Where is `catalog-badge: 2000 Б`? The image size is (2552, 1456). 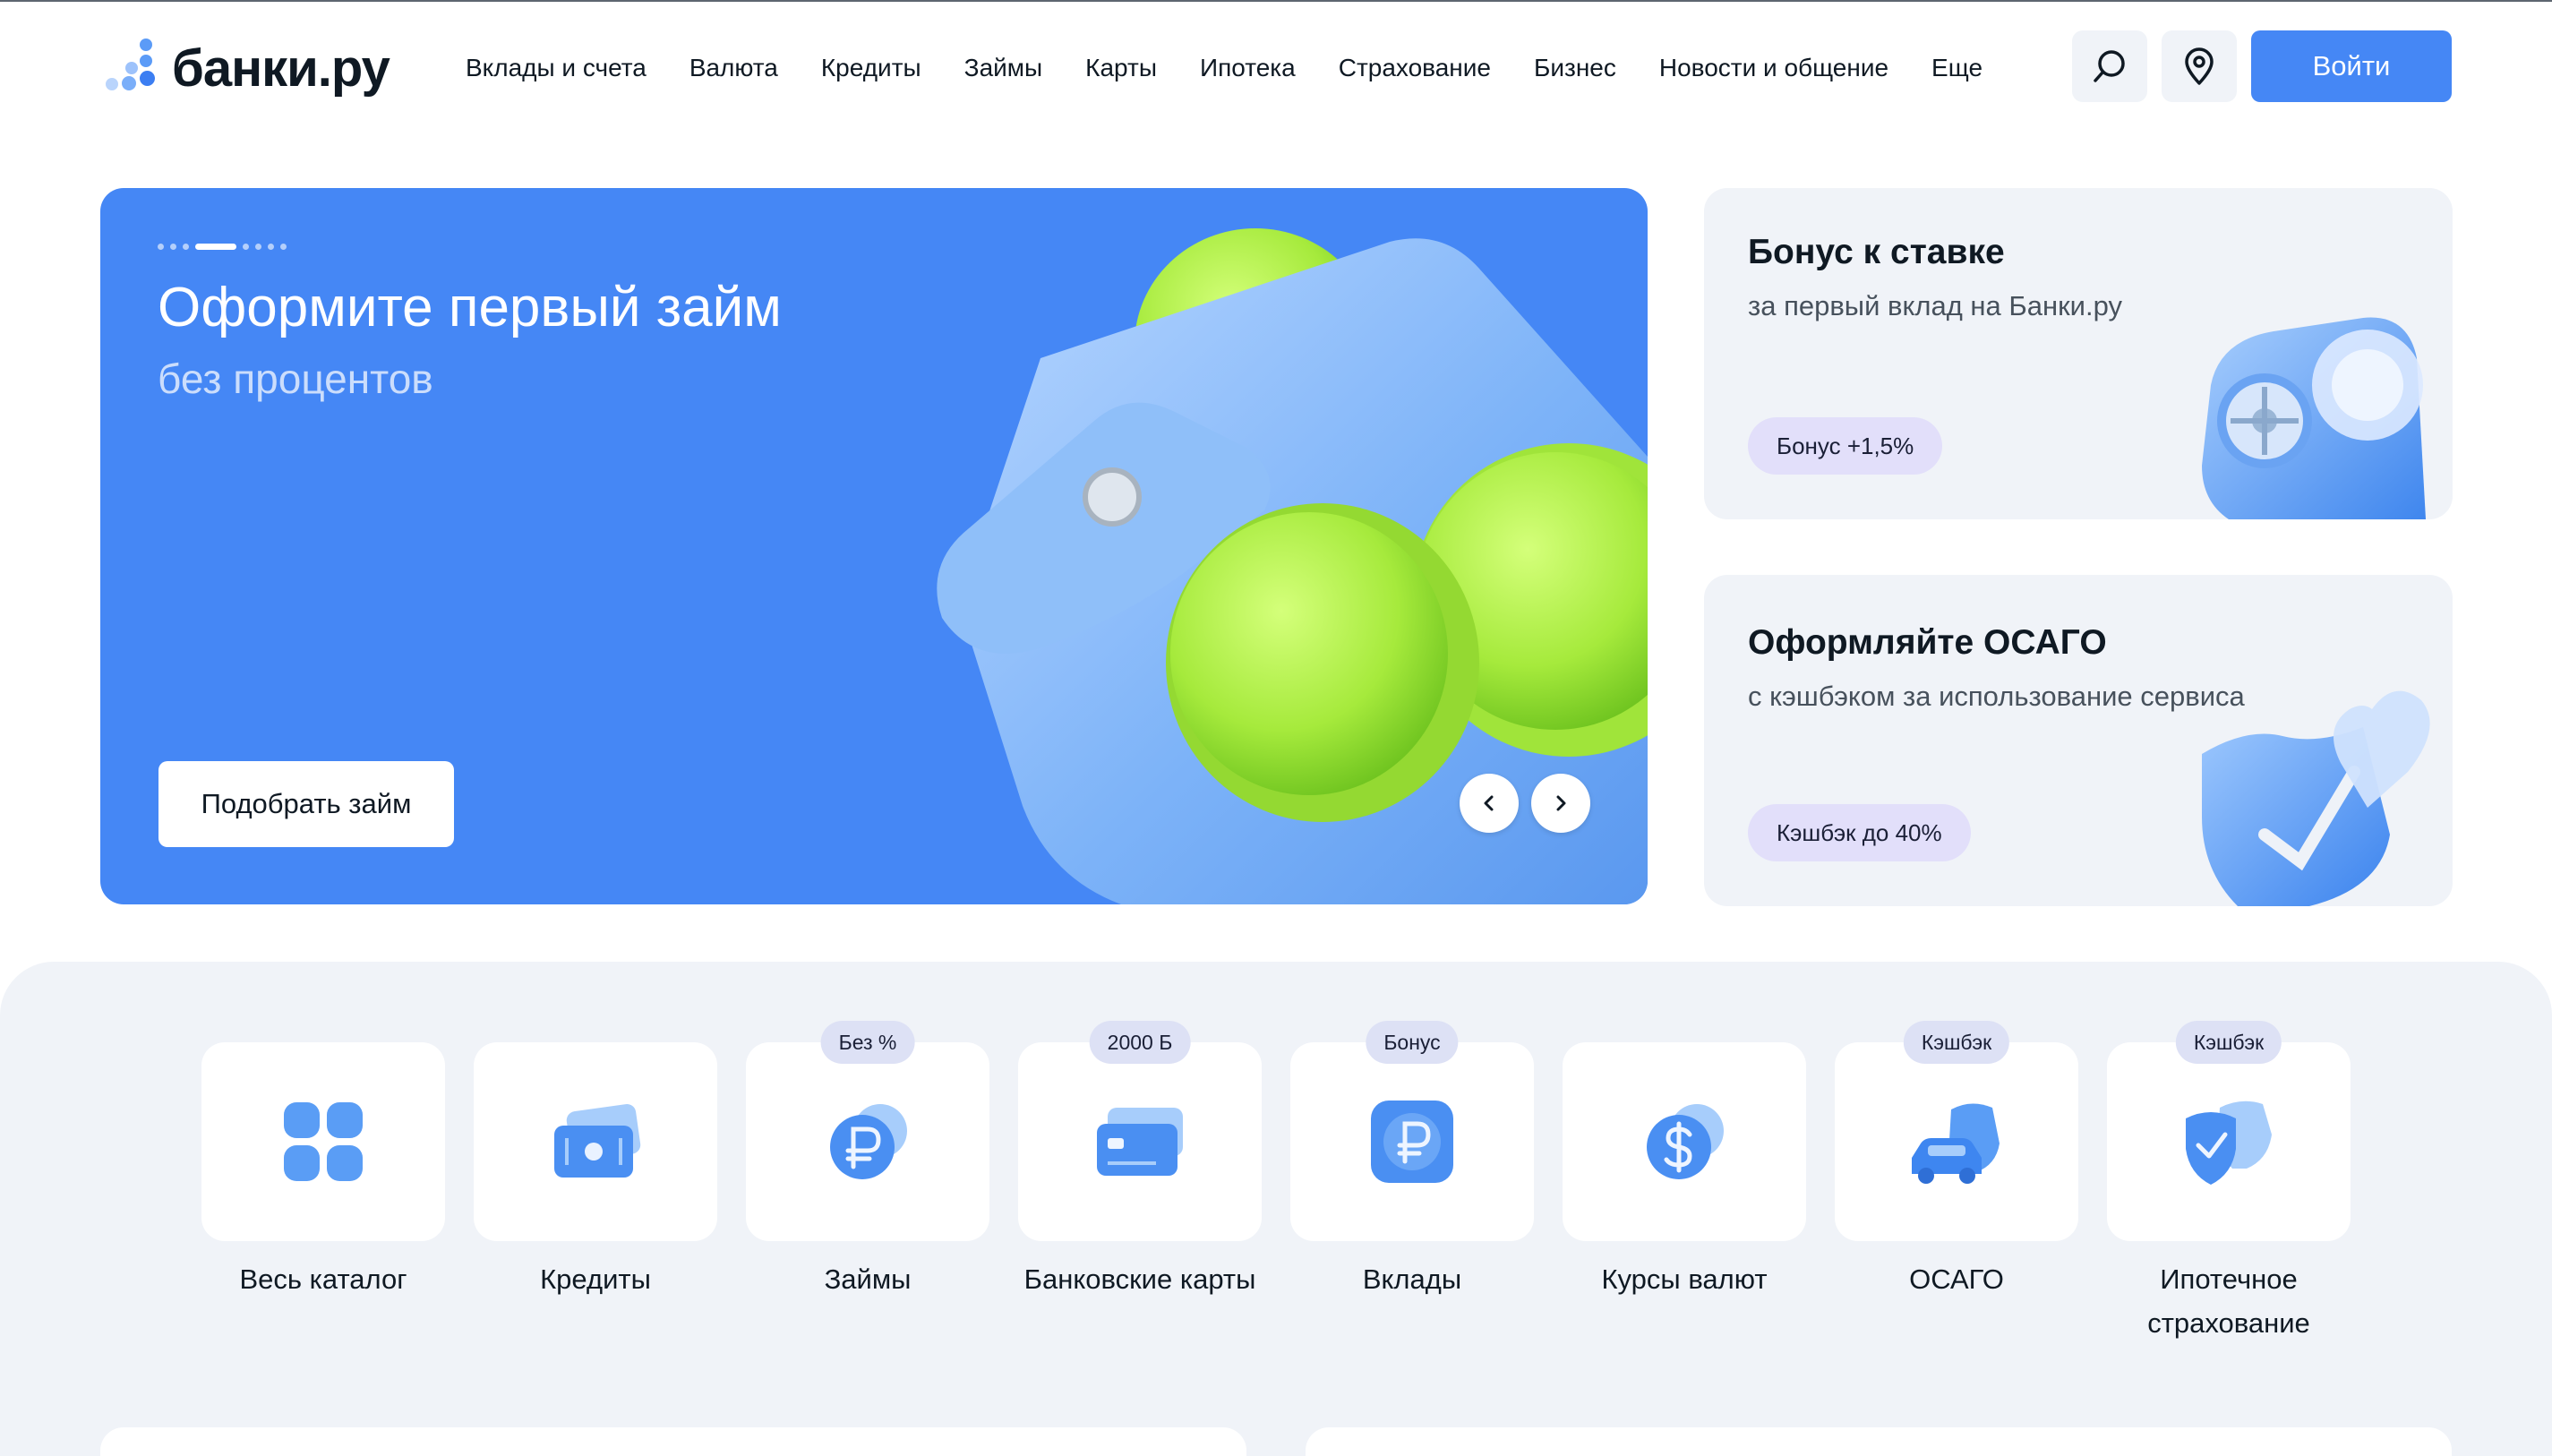
catalog-badge: 2000 Б is located at coordinates (1140, 1042).